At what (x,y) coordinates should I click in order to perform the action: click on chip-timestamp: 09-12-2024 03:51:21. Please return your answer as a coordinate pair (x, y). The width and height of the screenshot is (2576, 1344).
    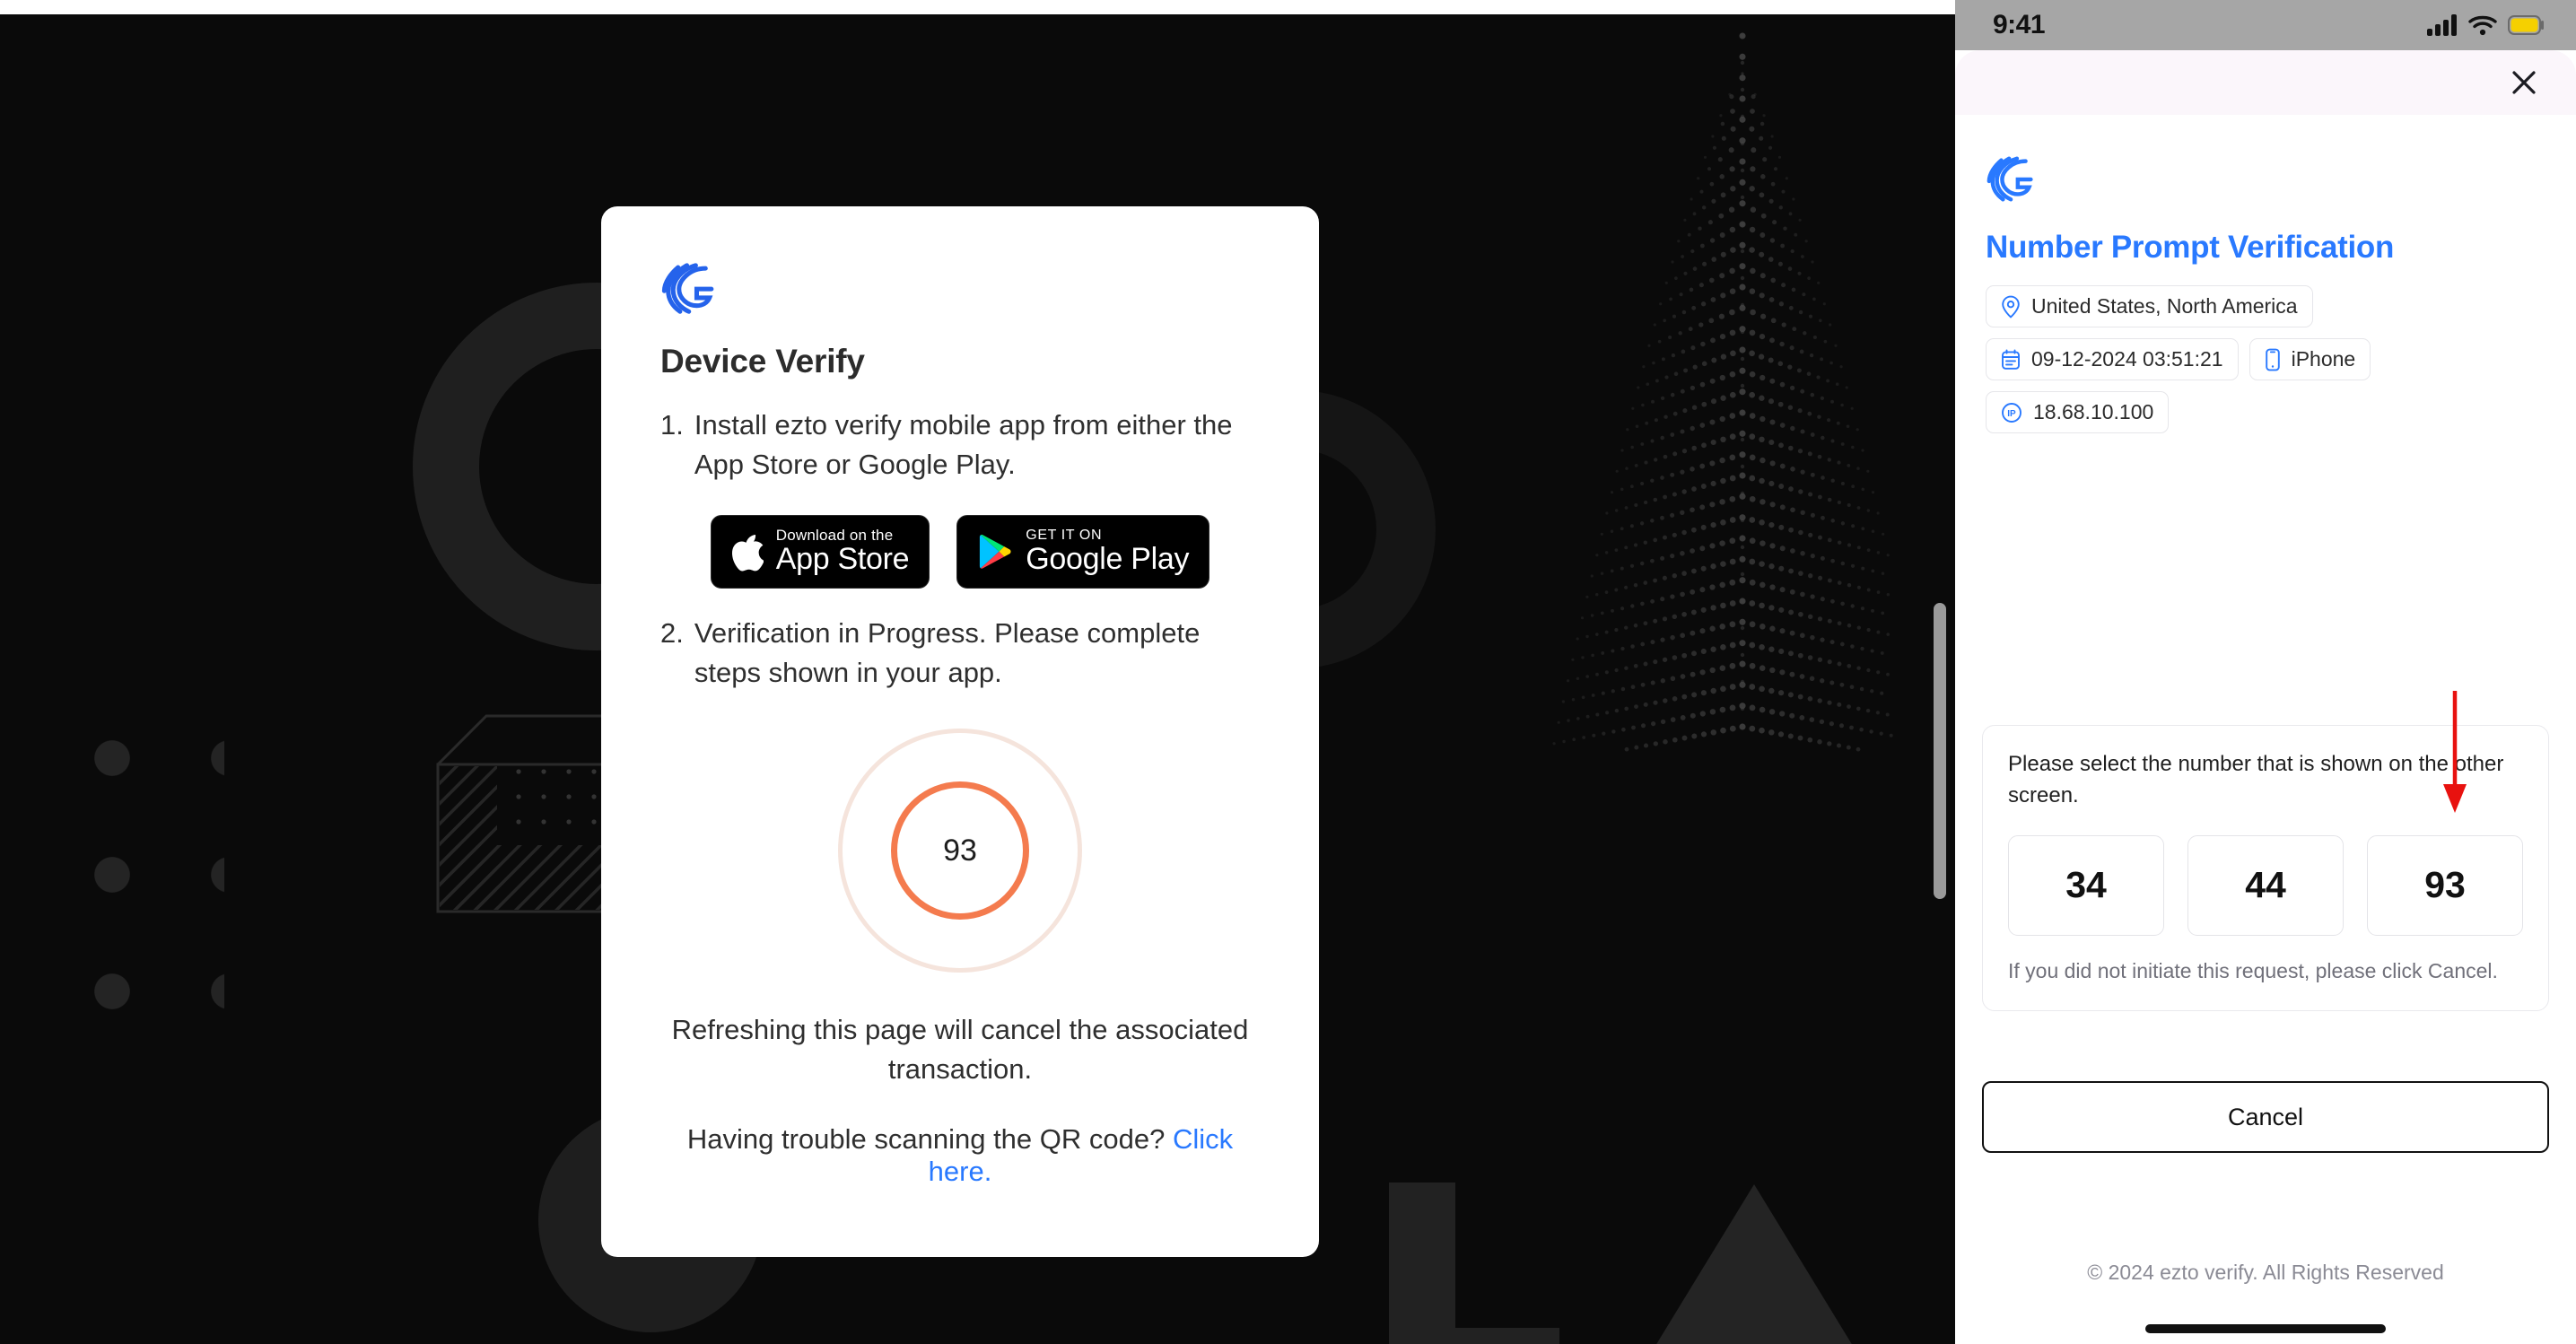
    Looking at the image, I should click on (2112, 359).